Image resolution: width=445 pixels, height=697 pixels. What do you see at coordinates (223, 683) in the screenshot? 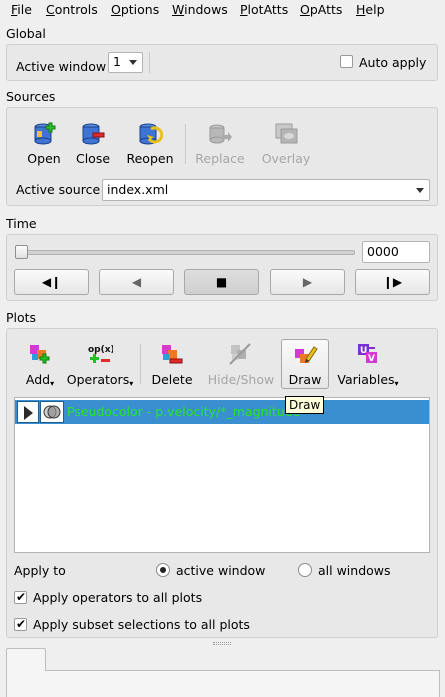
I see `bottom-panel` at bounding box center [223, 683].